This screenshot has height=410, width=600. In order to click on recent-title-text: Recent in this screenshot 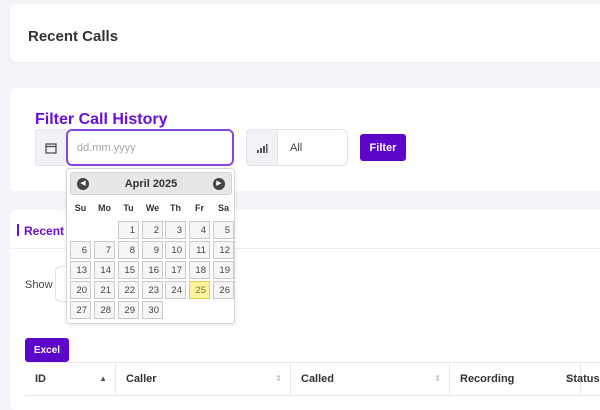, I will do `click(44, 231)`.